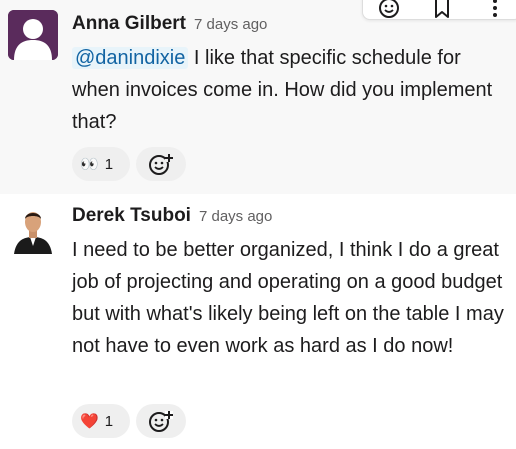 This screenshot has height=449, width=516. Describe the element at coordinates (101, 164) in the screenshot. I see `reaction-eyes: 👀 1` at that location.